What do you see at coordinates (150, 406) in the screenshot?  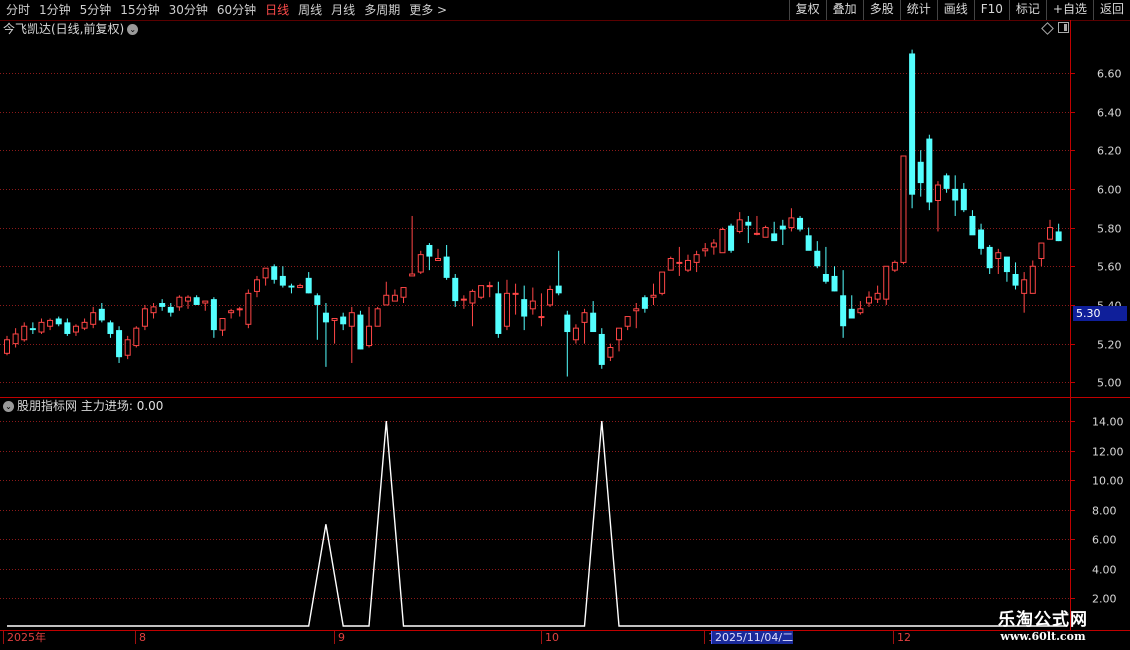 I see `indicator-value: 0.00` at bounding box center [150, 406].